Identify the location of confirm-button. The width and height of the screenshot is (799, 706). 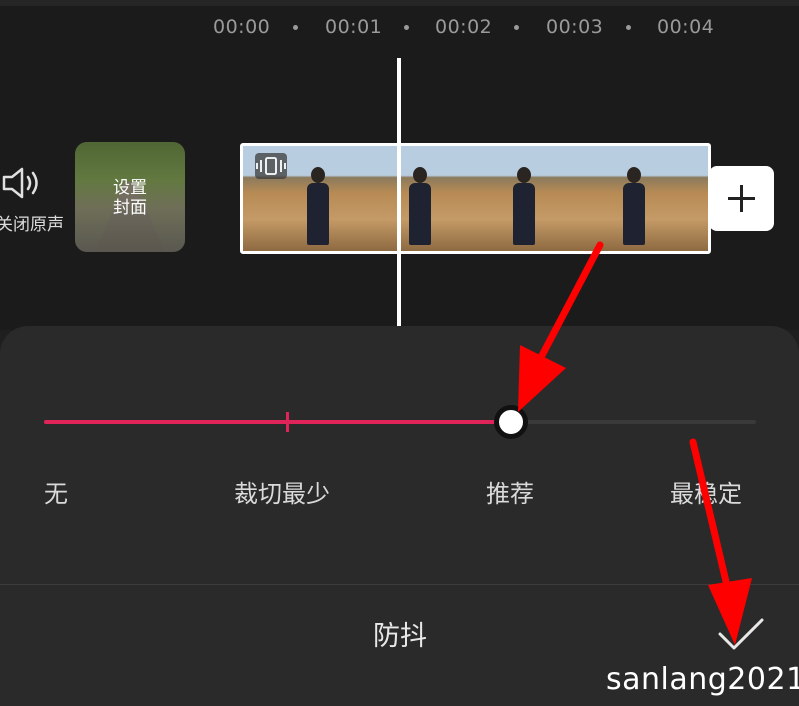
(740, 633).